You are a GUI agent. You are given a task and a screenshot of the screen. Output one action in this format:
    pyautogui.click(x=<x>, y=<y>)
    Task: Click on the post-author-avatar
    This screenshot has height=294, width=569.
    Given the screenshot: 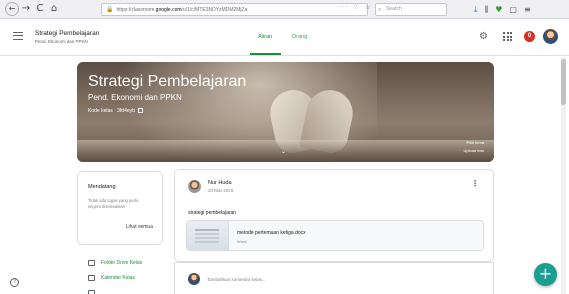 What is the action you would take?
    pyautogui.click(x=194, y=186)
    